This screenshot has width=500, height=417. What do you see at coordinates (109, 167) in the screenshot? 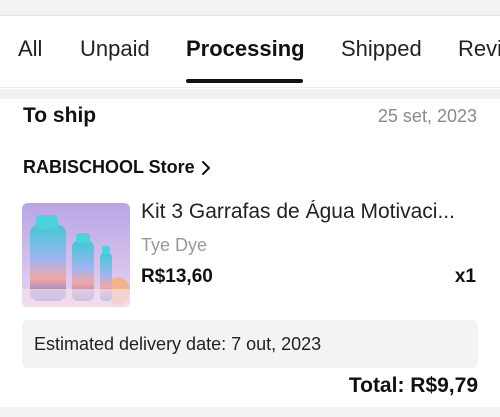
I see `store-name: RABISCHOOL Store` at bounding box center [109, 167].